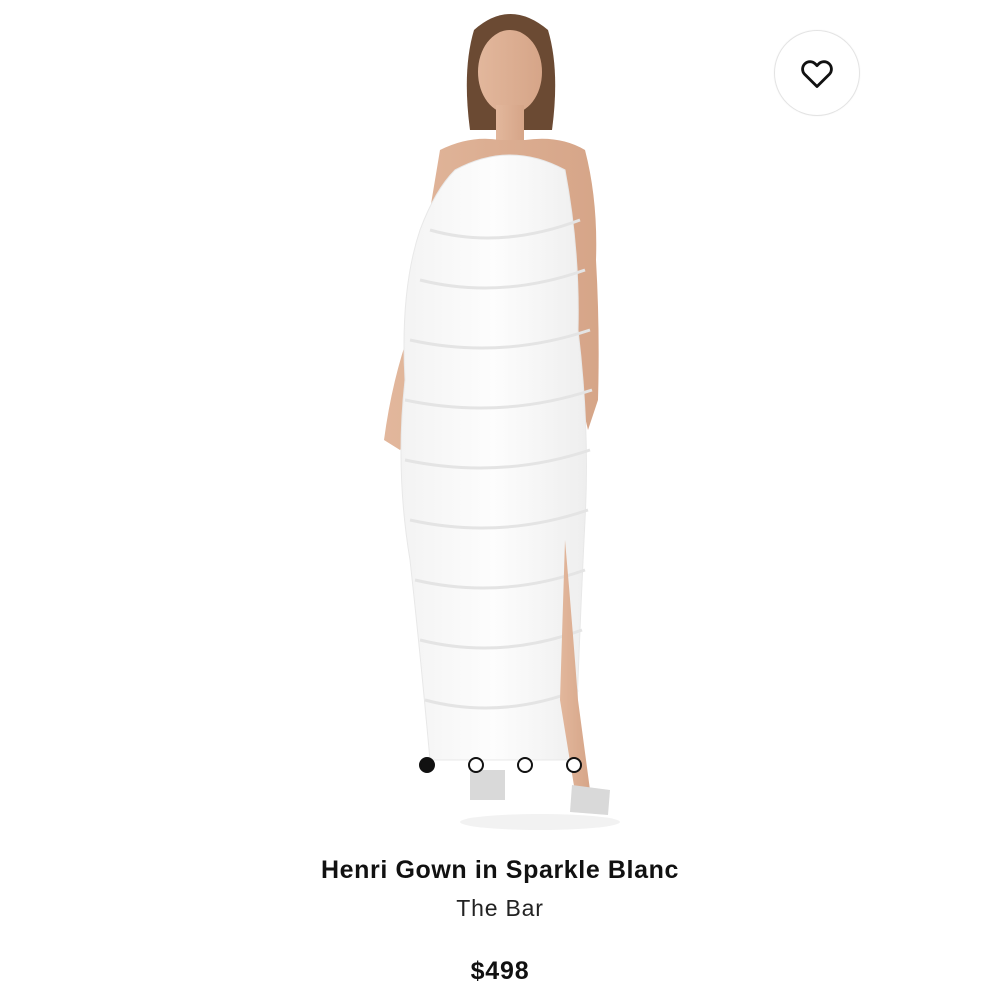 The height and width of the screenshot is (1000, 1000). I want to click on image-carousel-indicator, so click(500, 765).